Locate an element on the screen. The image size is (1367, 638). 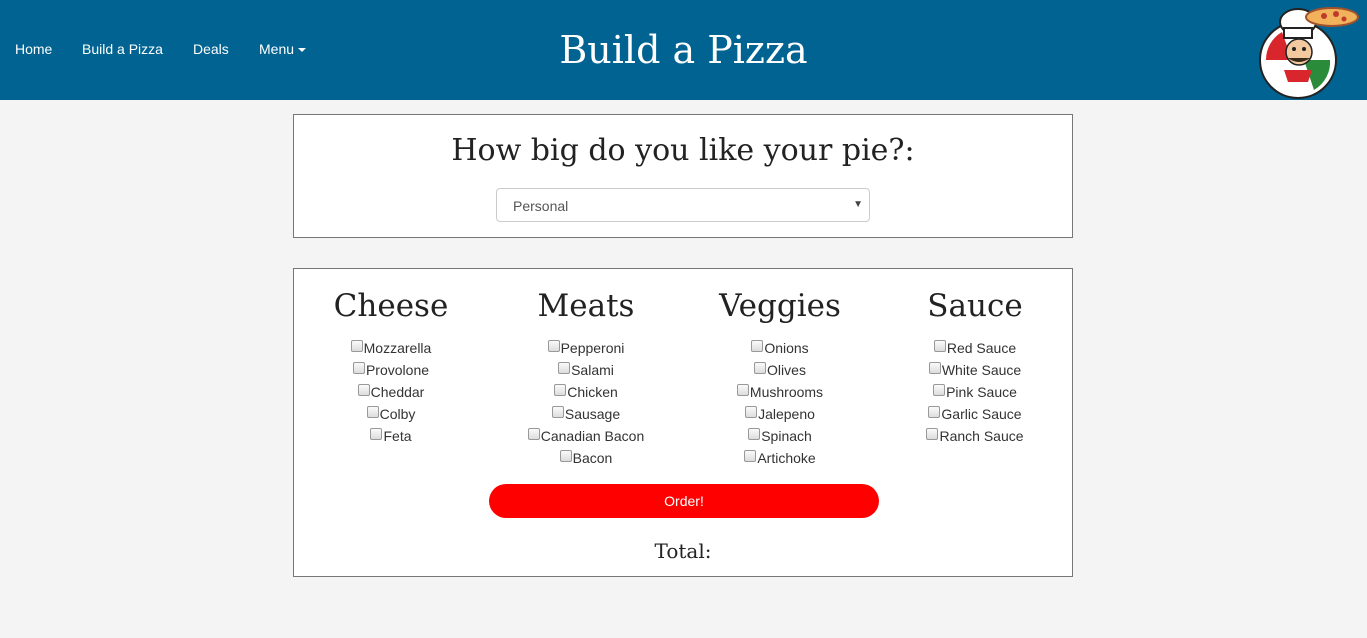
option-label: Provolone is located at coordinates (397, 370).